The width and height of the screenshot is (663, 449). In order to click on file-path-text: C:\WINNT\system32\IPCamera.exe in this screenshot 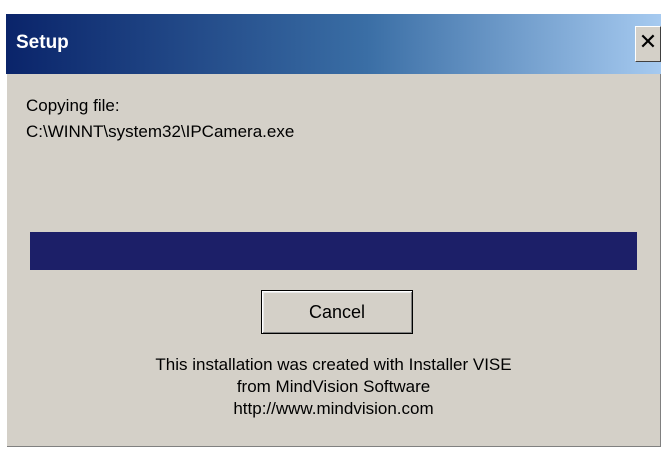, I will do `click(160, 131)`.